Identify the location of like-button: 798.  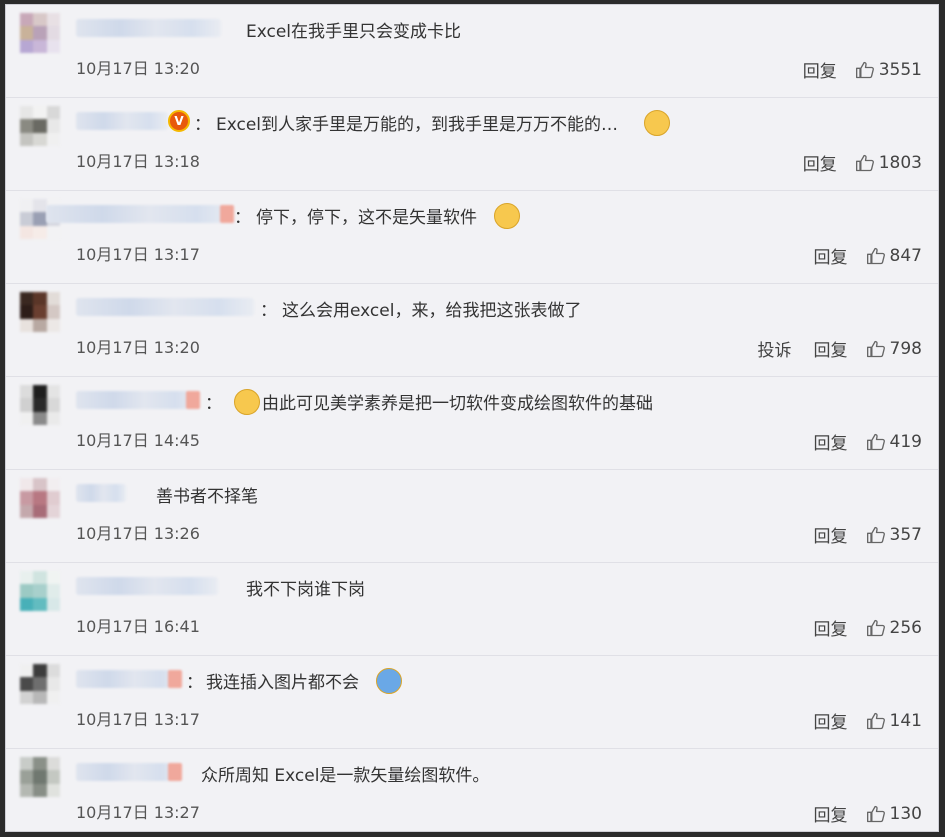
(894, 349).